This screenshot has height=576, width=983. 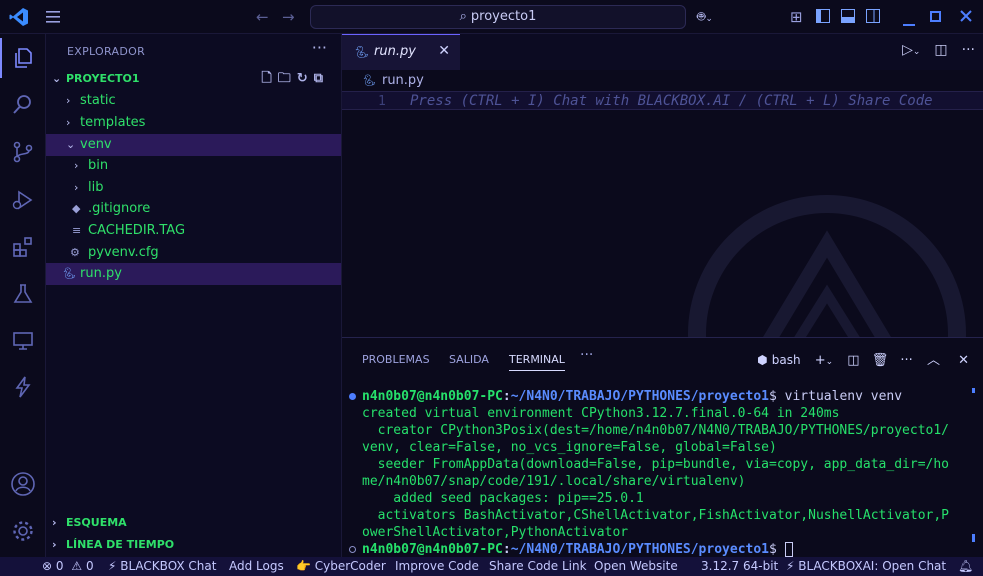 I want to click on testing-icon, so click(x=23, y=294).